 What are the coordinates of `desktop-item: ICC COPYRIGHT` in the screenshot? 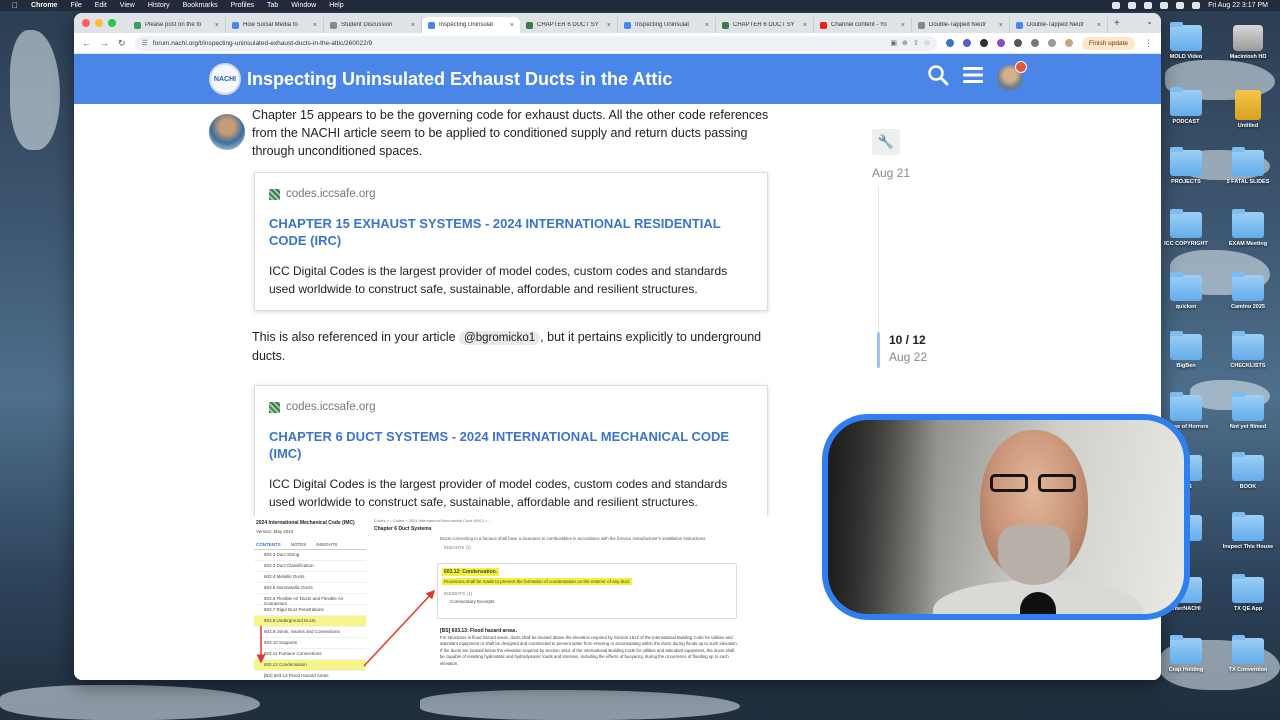 It's located at (1186, 228).